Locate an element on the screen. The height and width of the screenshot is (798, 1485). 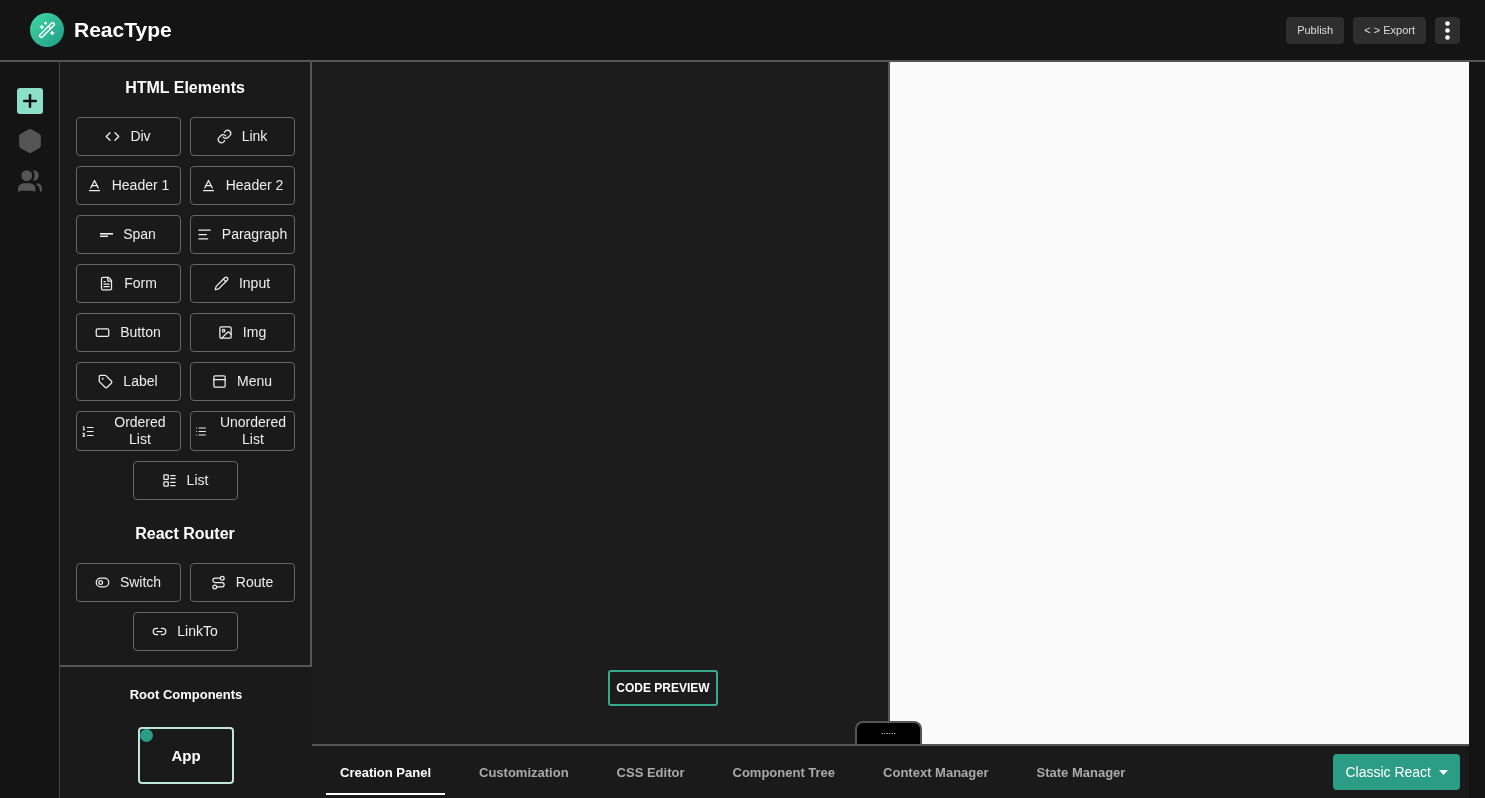
list-icon is located at coordinates (169, 480).